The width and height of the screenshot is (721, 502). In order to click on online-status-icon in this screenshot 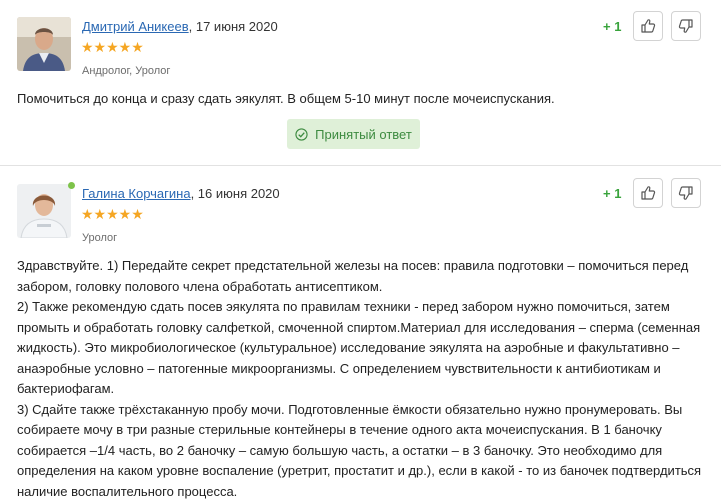, I will do `click(71, 185)`.